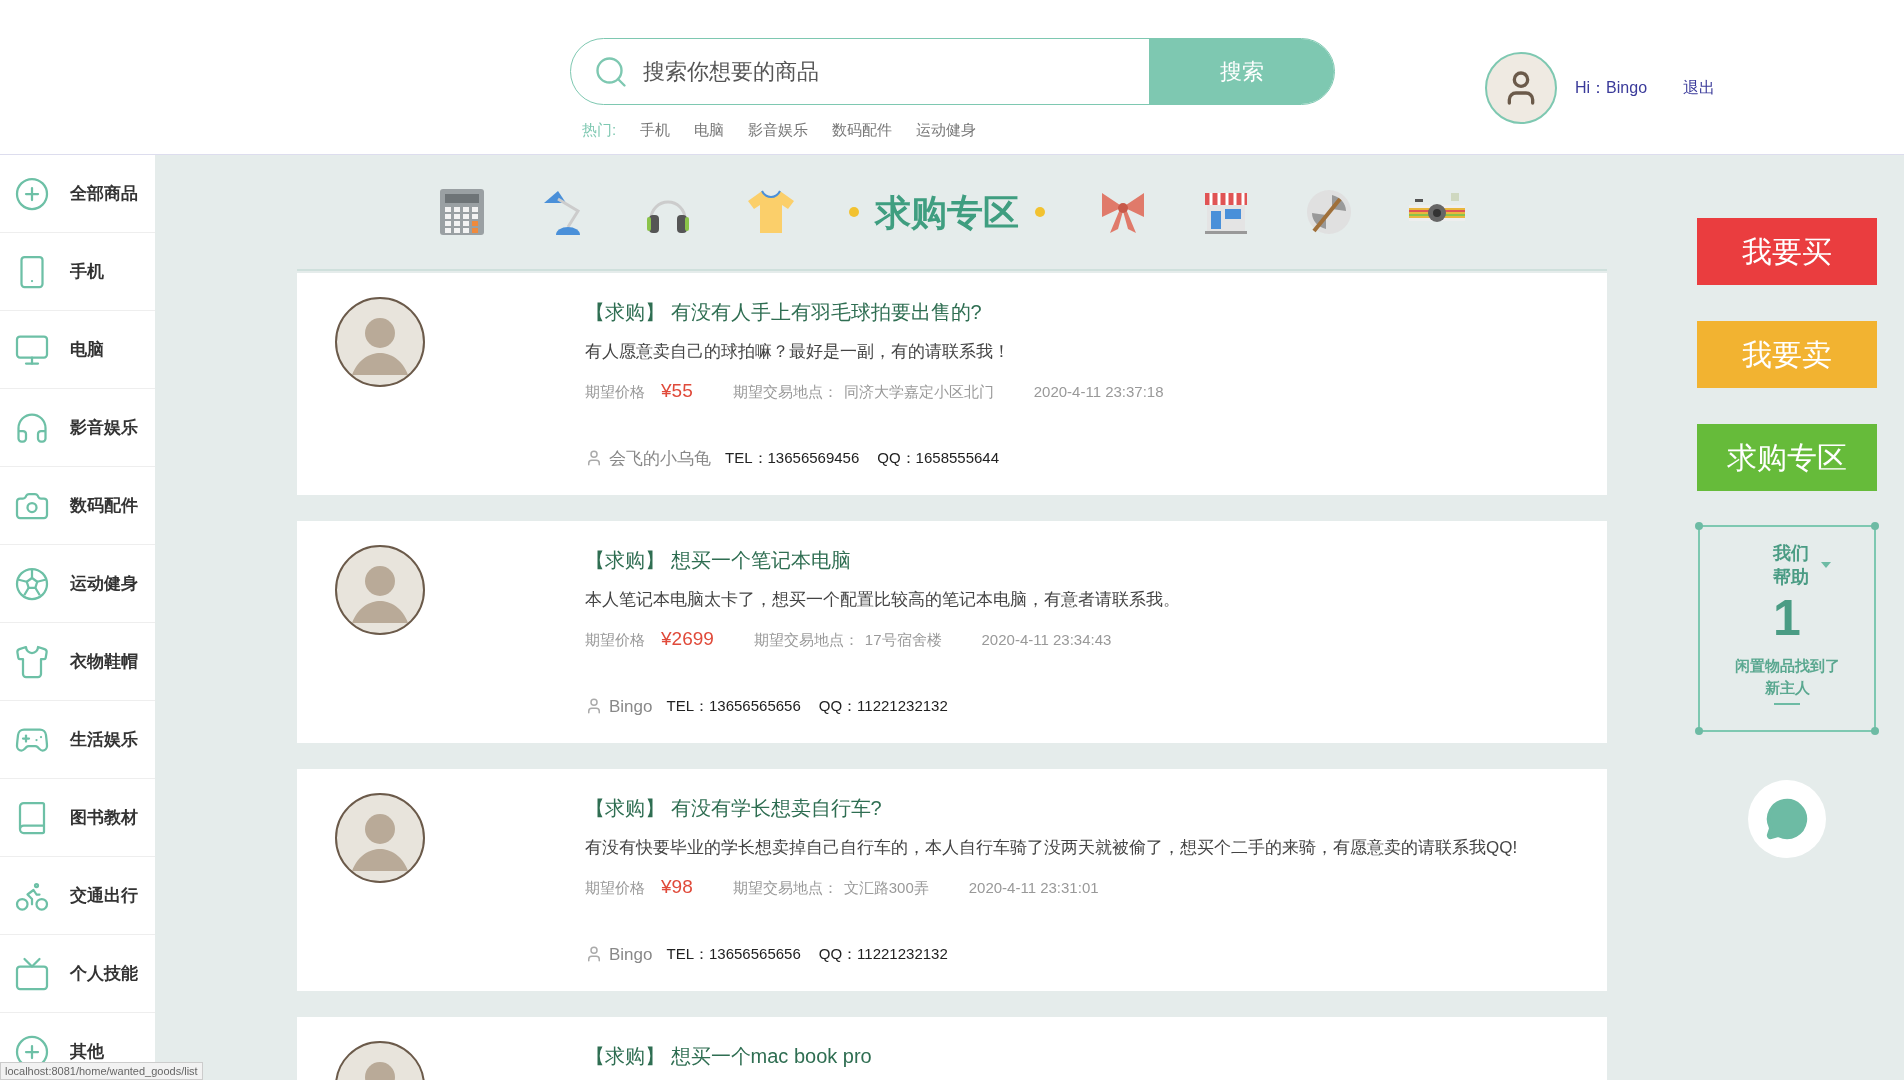 The height and width of the screenshot is (1080, 1904). Describe the element at coordinates (77, 974) in the screenshot. I see `sidebar-item: 个人技能` at that location.